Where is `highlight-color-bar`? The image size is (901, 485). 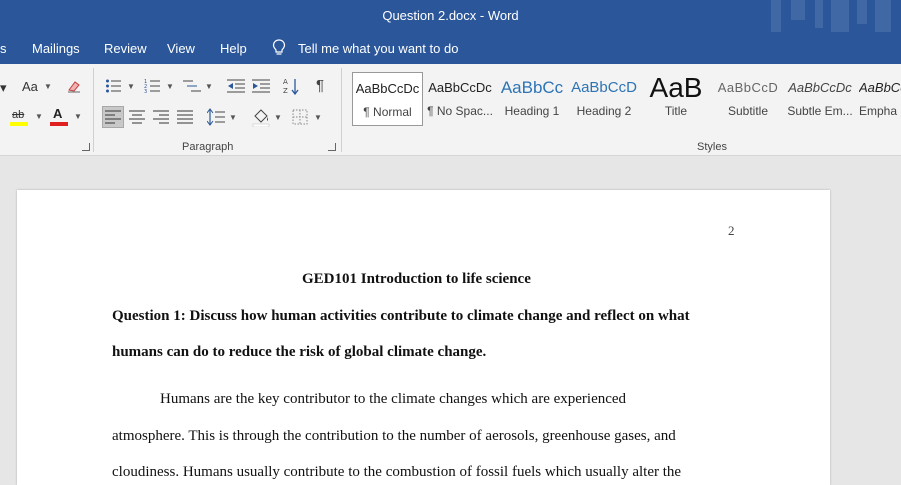 highlight-color-bar is located at coordinates (19, 124).